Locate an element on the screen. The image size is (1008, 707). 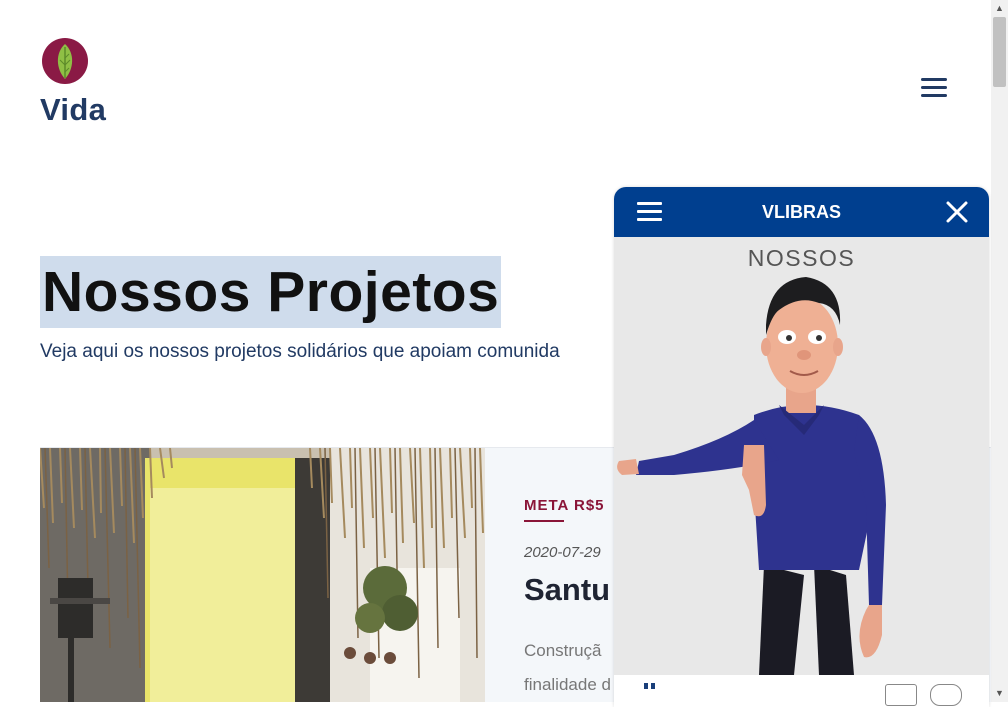
vlibras-menu-button is located at coordinates (650, 212).